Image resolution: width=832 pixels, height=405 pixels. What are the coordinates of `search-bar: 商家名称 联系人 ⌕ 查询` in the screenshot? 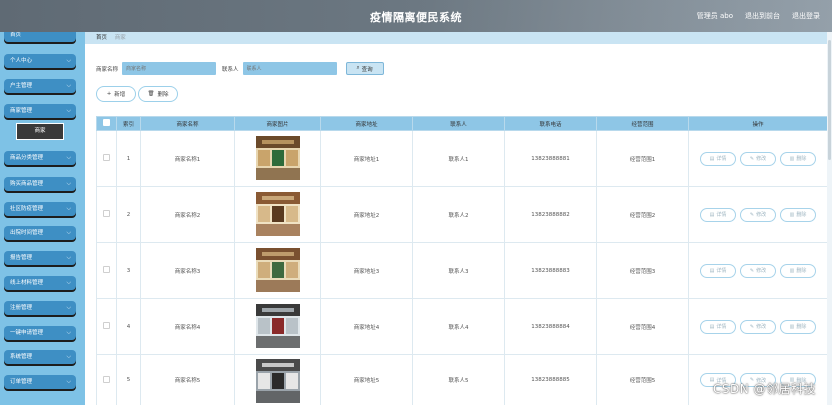 It's located at (240, 68).